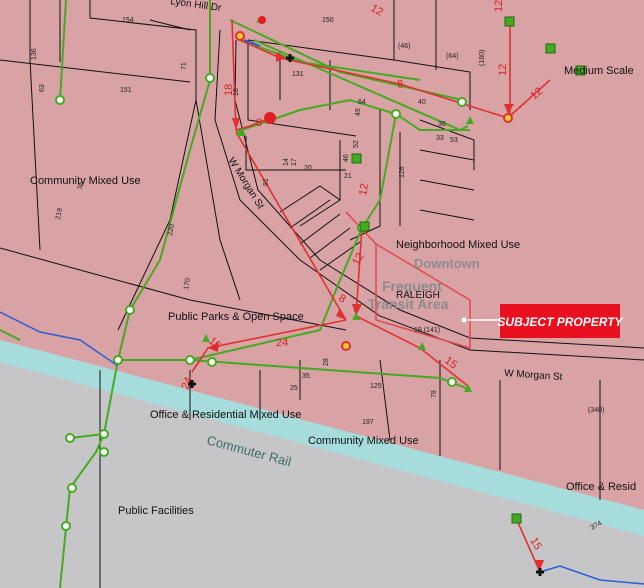 Image resolution: width=644 pixels, height=588 pixels. What do you see at coordinates (358, 112) in the screenshot?
I see `parcel-number: 49` at bounding box center [358, 112].